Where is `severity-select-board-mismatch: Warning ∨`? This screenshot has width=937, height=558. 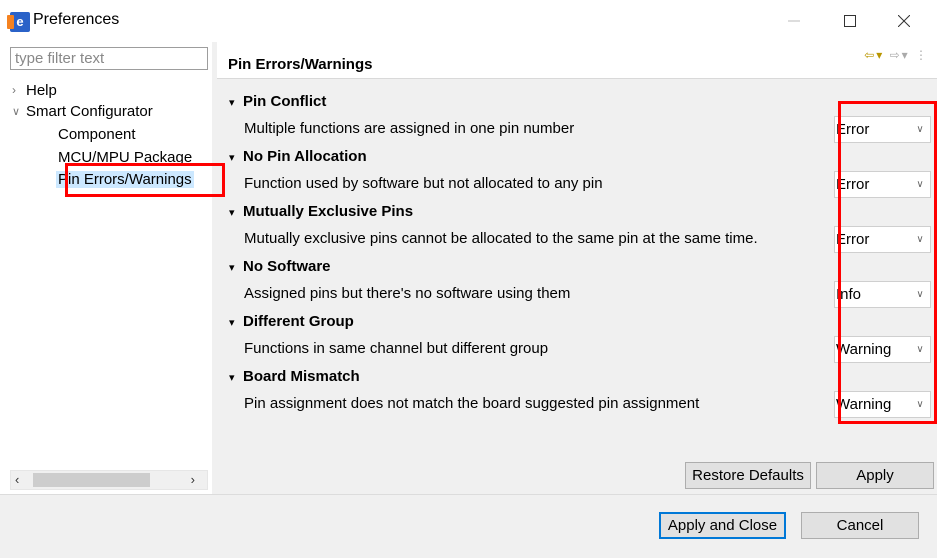 severity-select-board-mismatch: Warning ∨ is located at coordinates (882, 404).